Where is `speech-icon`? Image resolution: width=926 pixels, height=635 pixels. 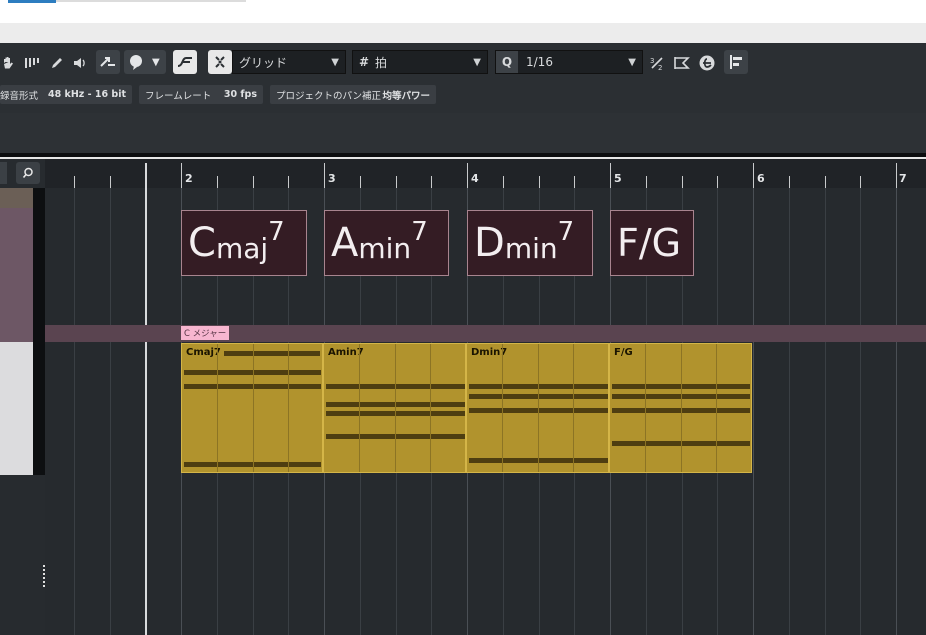
speech-icon is located at coordinates (136, 62).